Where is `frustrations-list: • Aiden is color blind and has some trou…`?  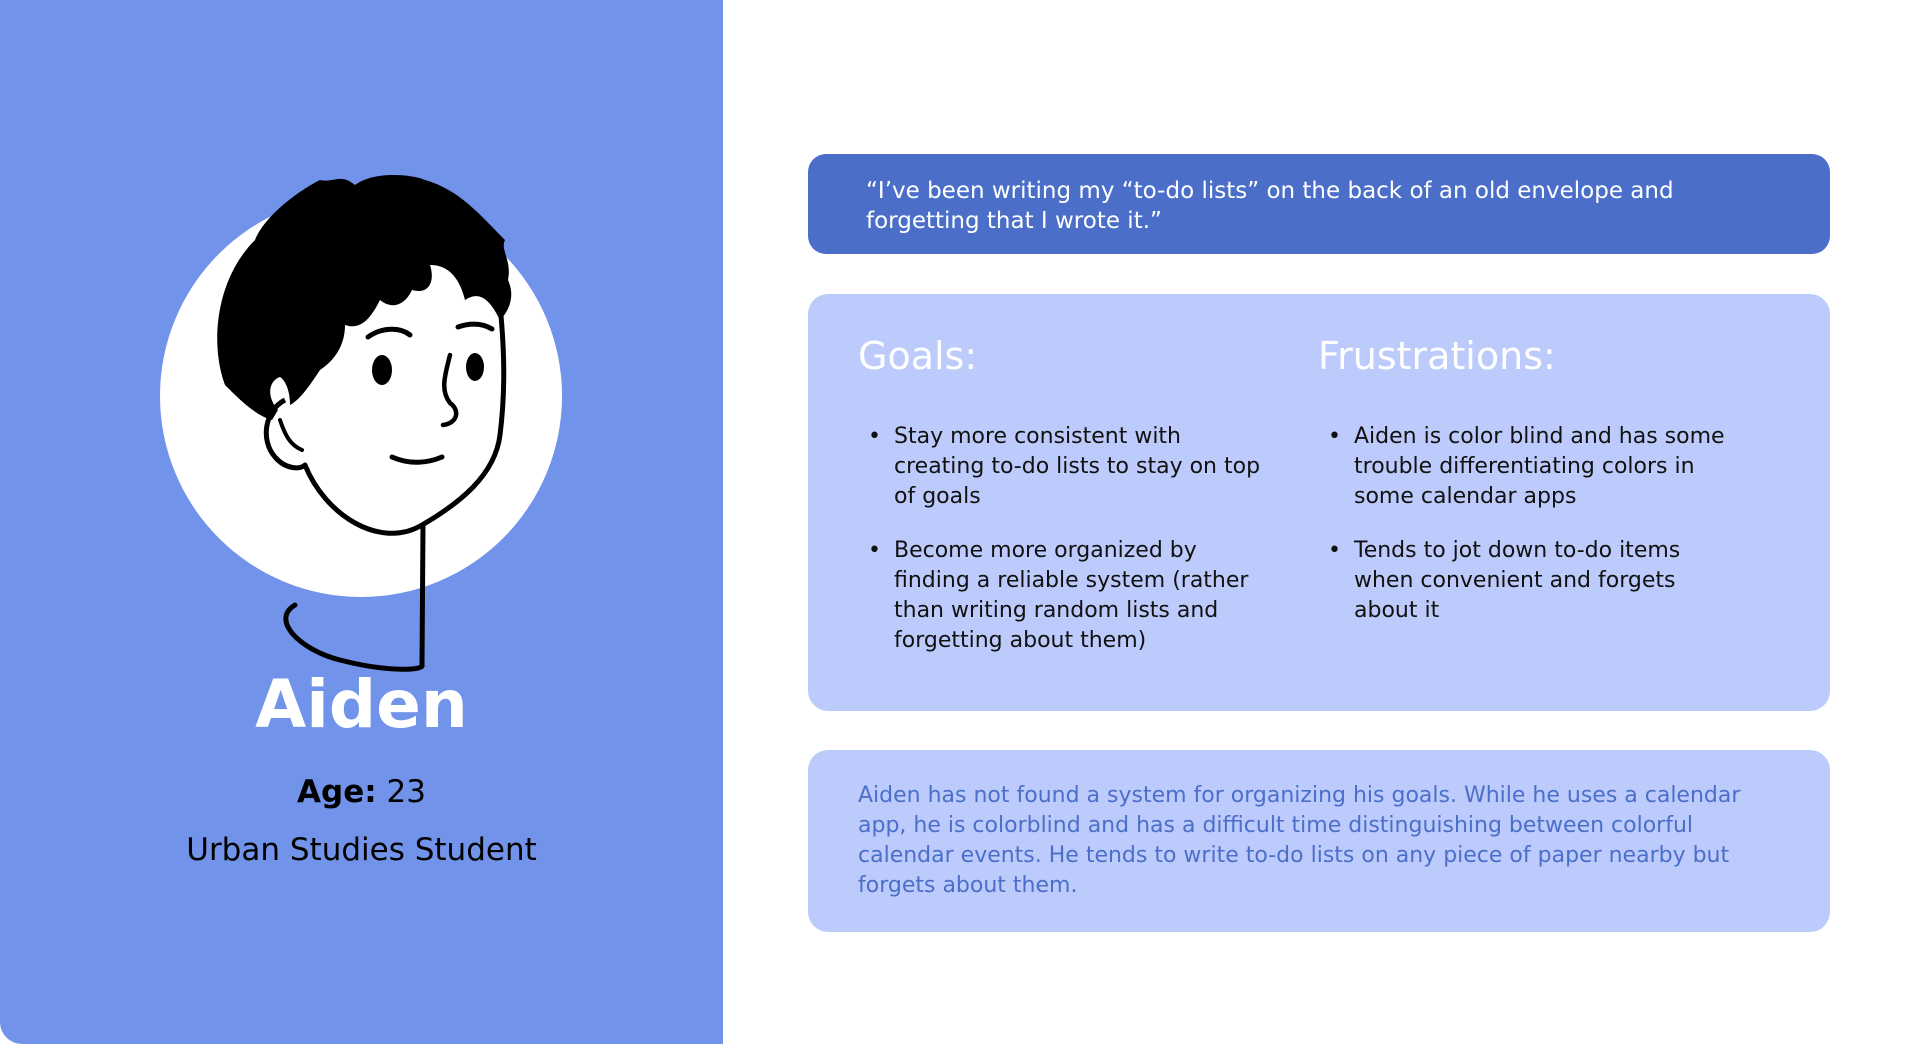 frustrations-list: • Aiden is color blind and has some trou… is located at coordinates (1528, 524).